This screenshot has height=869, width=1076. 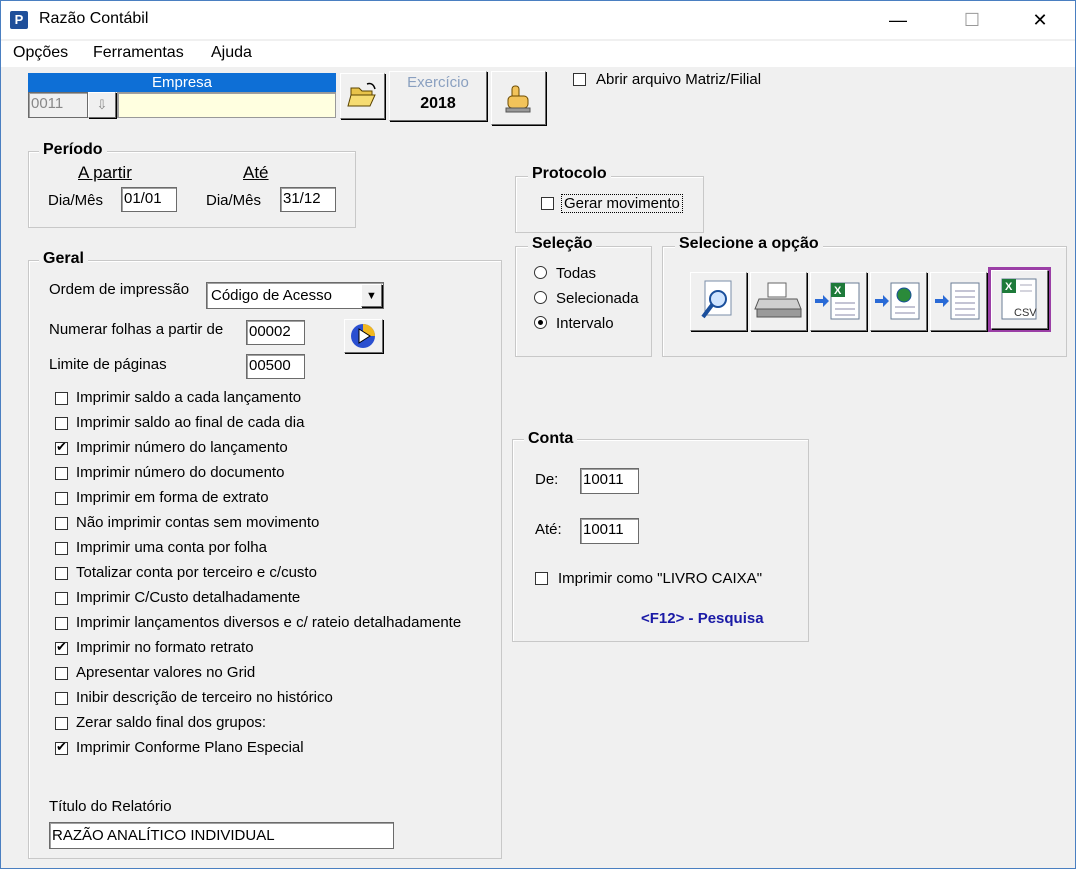 What do you see at coordinates (231, 53) in the screenshot?
I see `menu-ajuda: Ajuda` at bounding box center [231, 53].